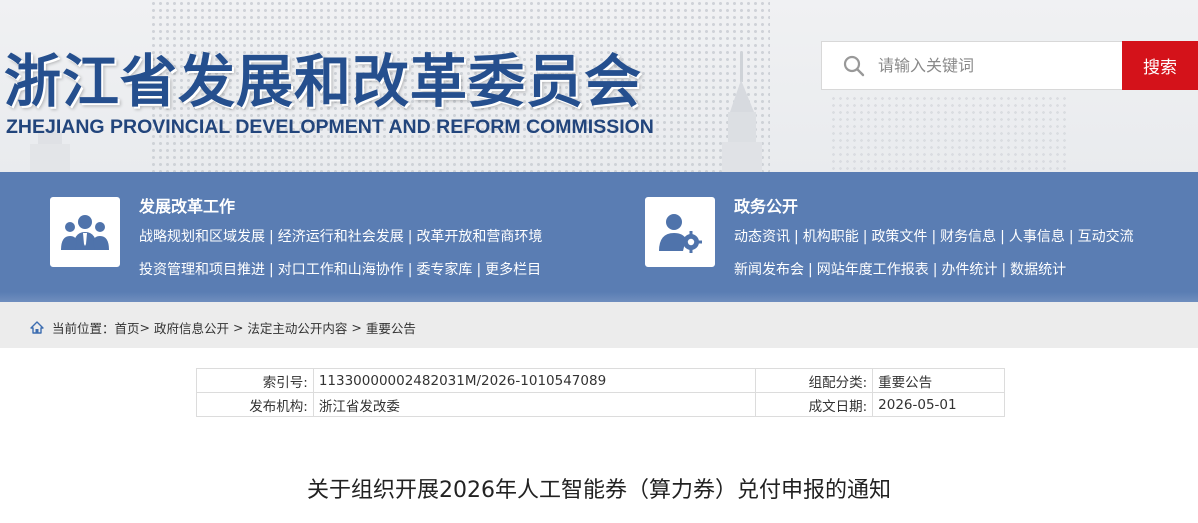 The image size is (1198, 523). What do you see at coordinates (534, 380) in the screenshot?
I see `index-number-value: 11330000002482031M/2026-1010547089` at bounding box center [534, 380].